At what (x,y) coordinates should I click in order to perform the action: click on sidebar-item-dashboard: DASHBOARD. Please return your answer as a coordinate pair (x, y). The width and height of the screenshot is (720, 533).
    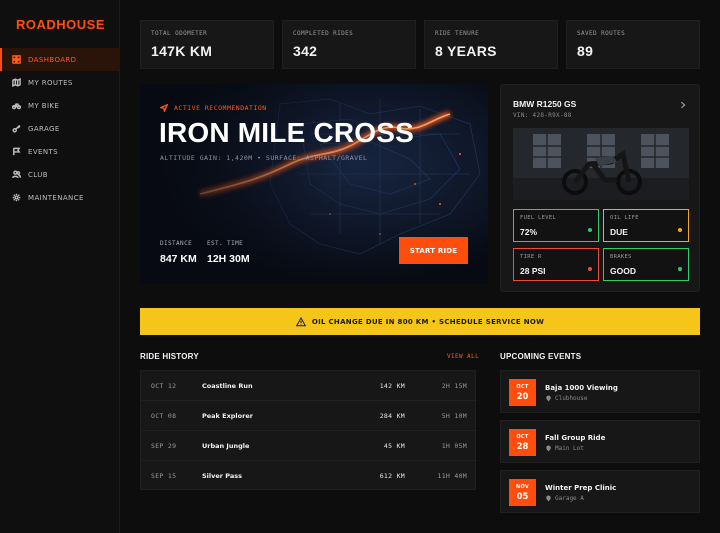
    Looking at the image, I should click on (60, 59).